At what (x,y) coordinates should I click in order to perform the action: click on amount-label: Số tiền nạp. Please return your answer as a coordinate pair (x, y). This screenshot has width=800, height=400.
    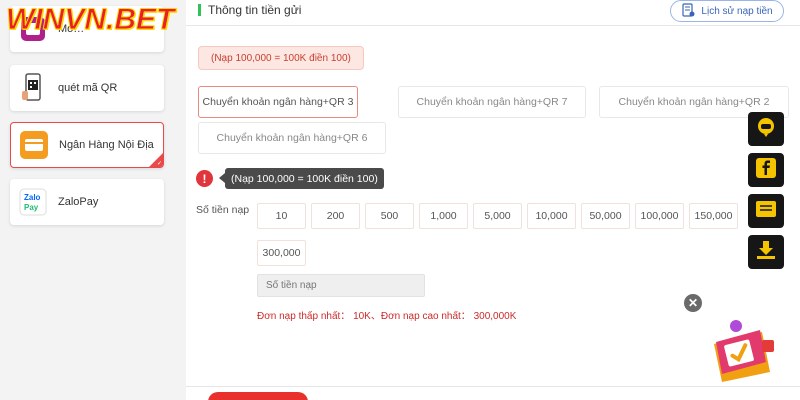
    Looking at the image, I should click on (223, 210).